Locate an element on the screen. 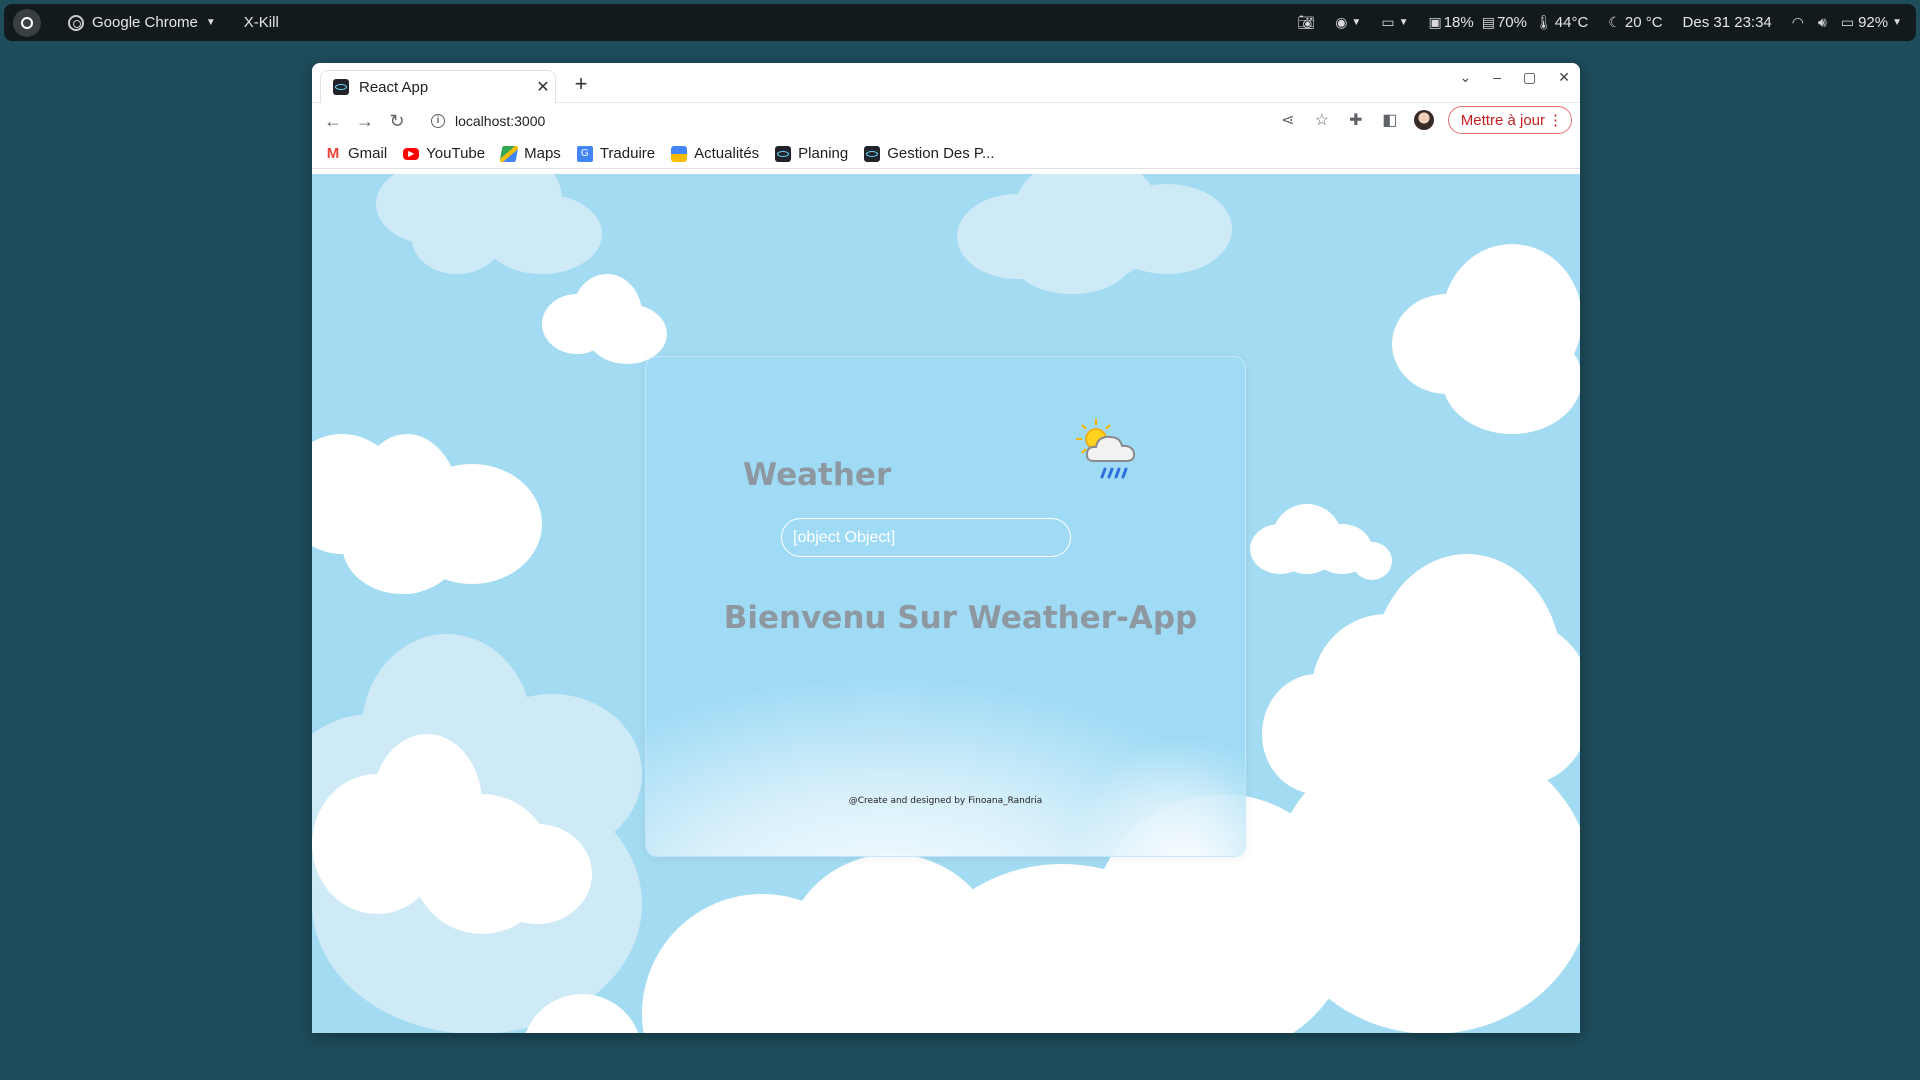 Image resolution: width=1920 pixels, height=1080 pixels. side-panel-icon: ◧ is located at coordinates (1390, 120).